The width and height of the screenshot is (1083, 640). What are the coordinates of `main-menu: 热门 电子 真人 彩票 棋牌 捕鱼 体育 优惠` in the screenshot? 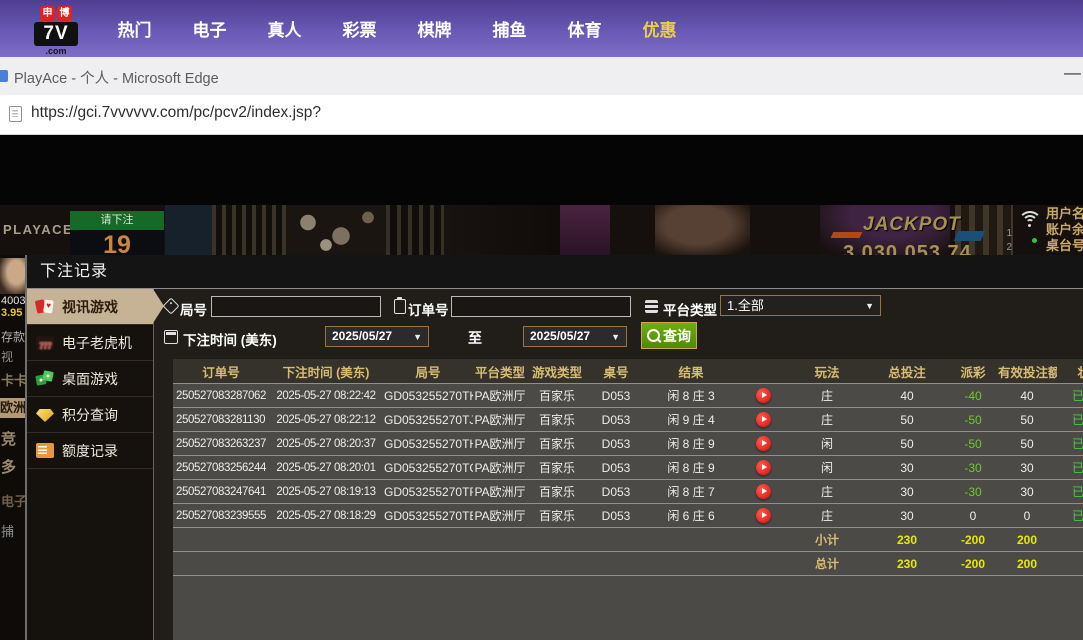 It's located at (397, 28).